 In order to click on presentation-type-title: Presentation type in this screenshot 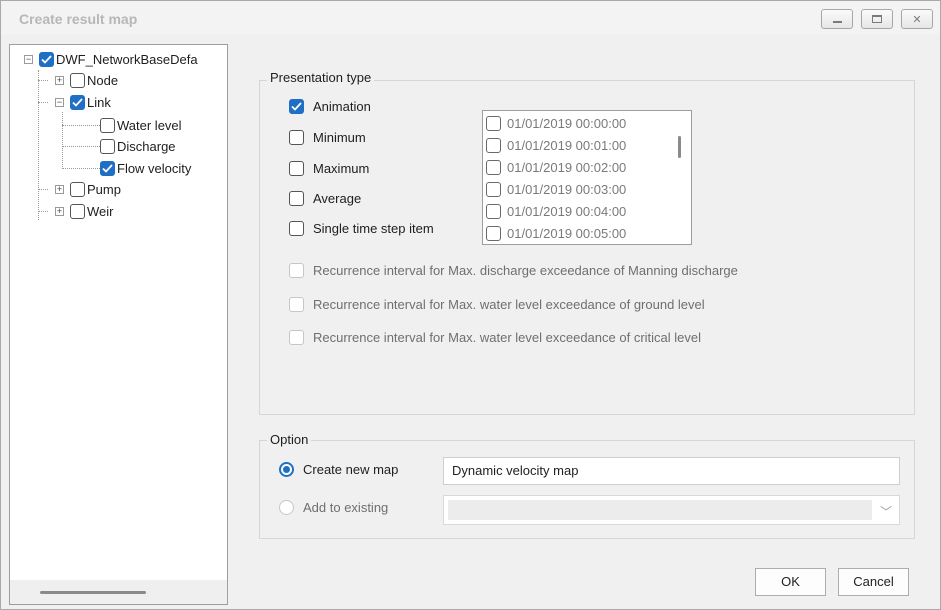, I will do `click(321, 77)`.